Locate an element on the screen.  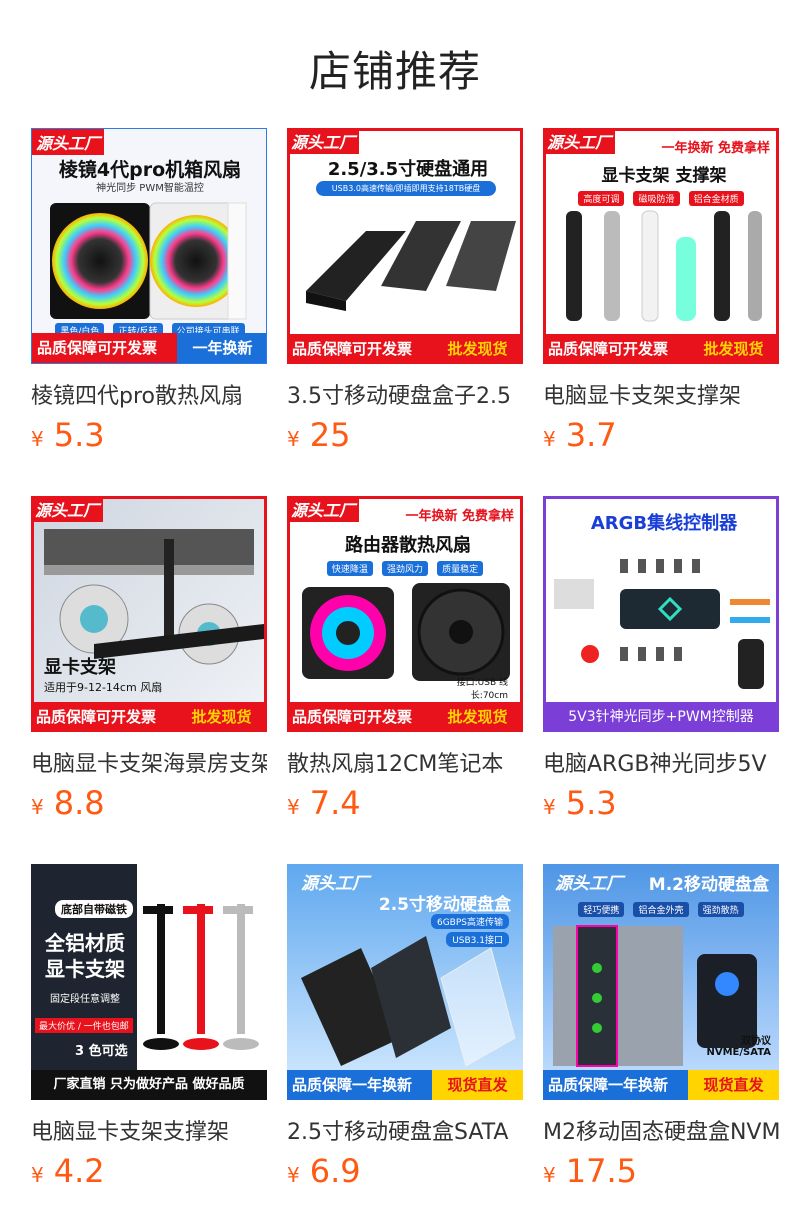
product-name: 电脑ARGB神光同步5V is located at coordinates (661, 763).